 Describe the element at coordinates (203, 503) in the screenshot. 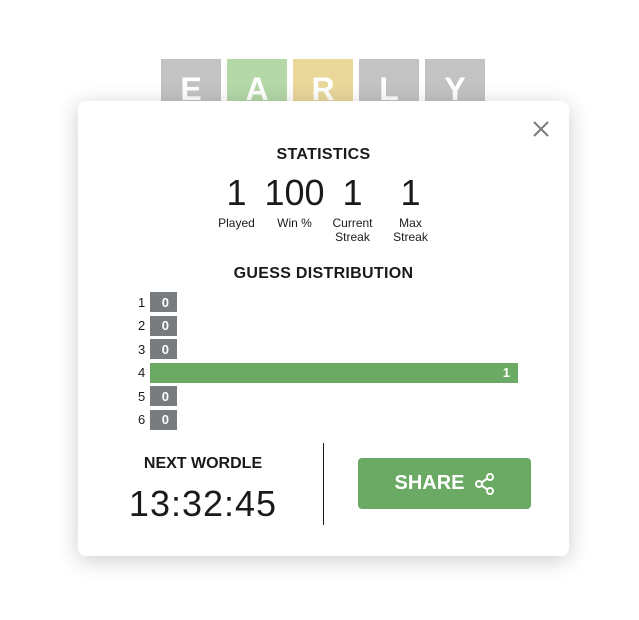

I see `countdown-timer: 13:32:45` at that location.